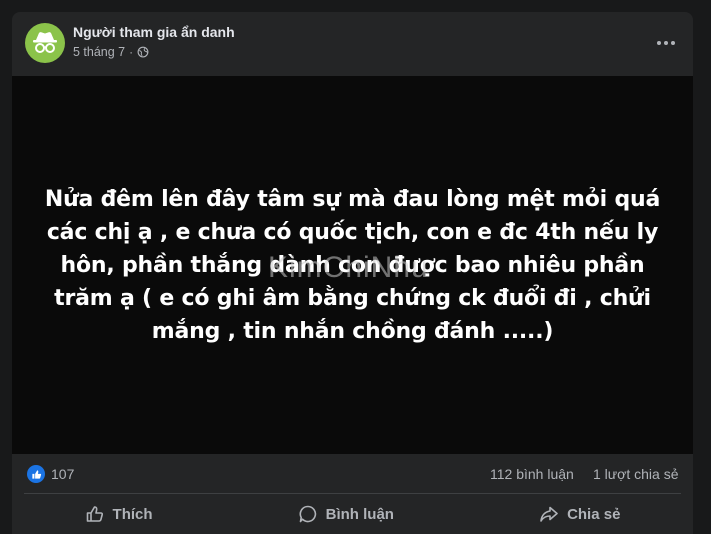  Describe the element at coordinates (352, 44) in the screenshot. I see `post-header: Người tham gia ẩn danh 5 tháng 7 ·` at that location.